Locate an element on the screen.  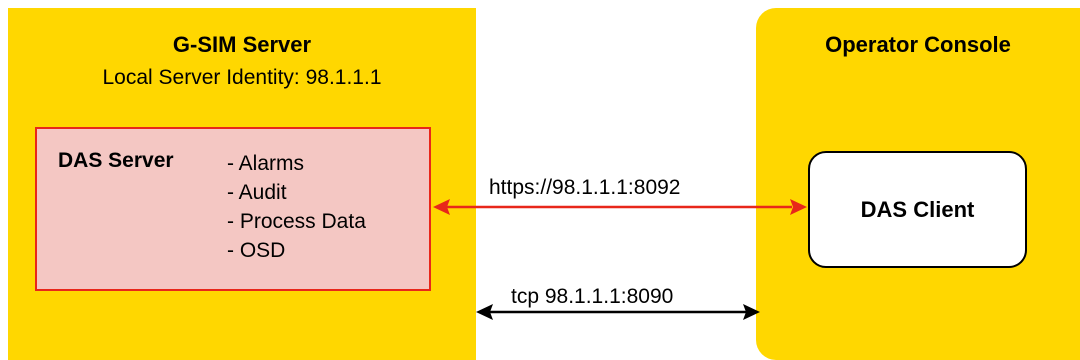
tcp-connection-arrow is located at coordinates (618, 312).